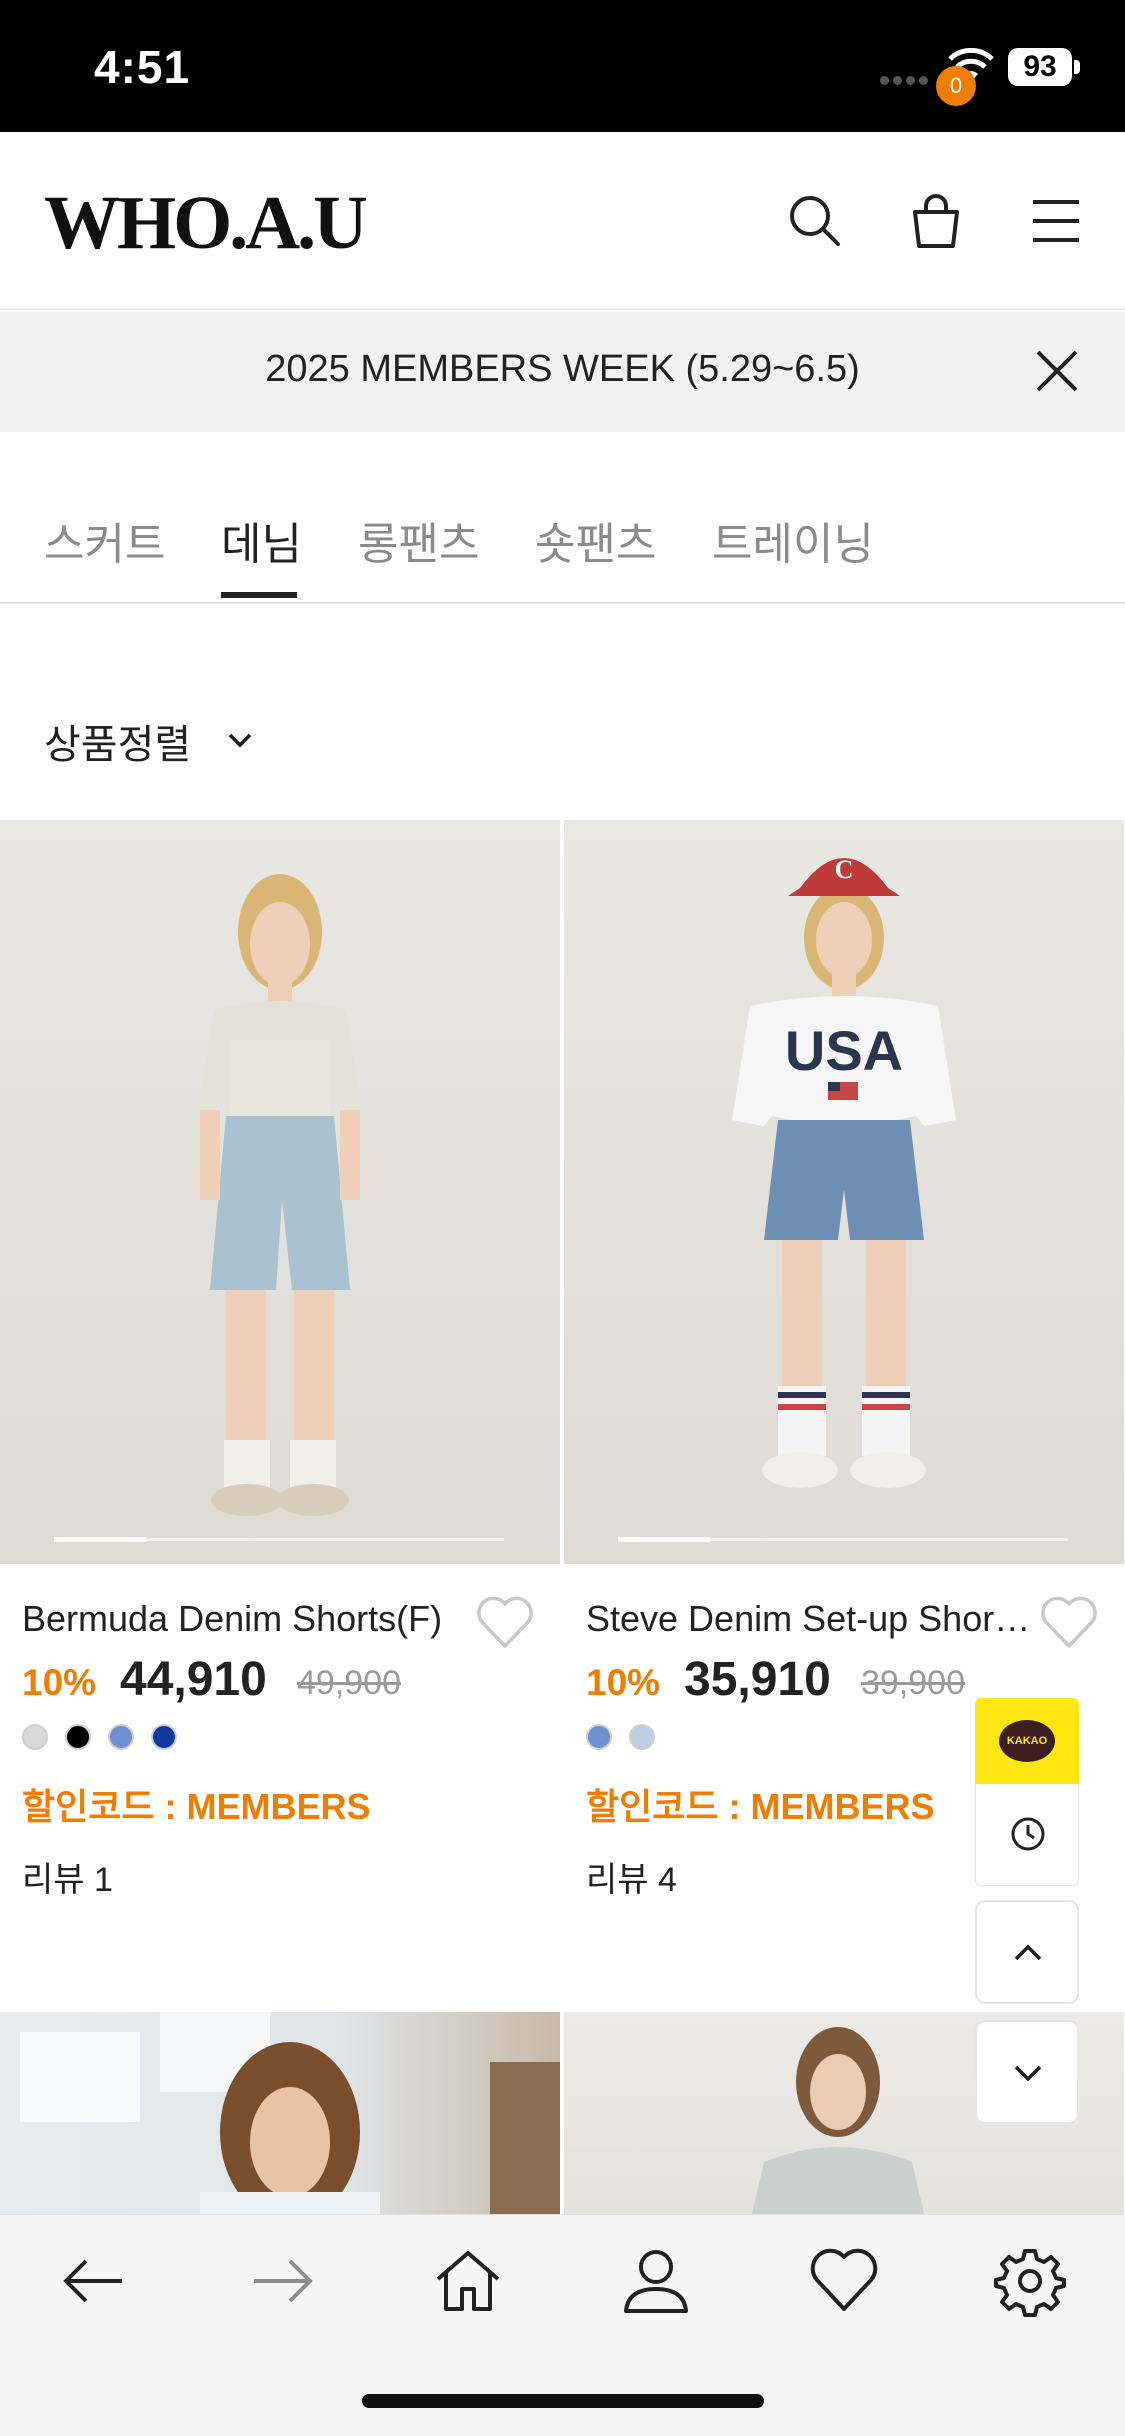 This screenshot has width=1125, height=2436. I want to click on tab-denim: 데님, so click(261, 540).